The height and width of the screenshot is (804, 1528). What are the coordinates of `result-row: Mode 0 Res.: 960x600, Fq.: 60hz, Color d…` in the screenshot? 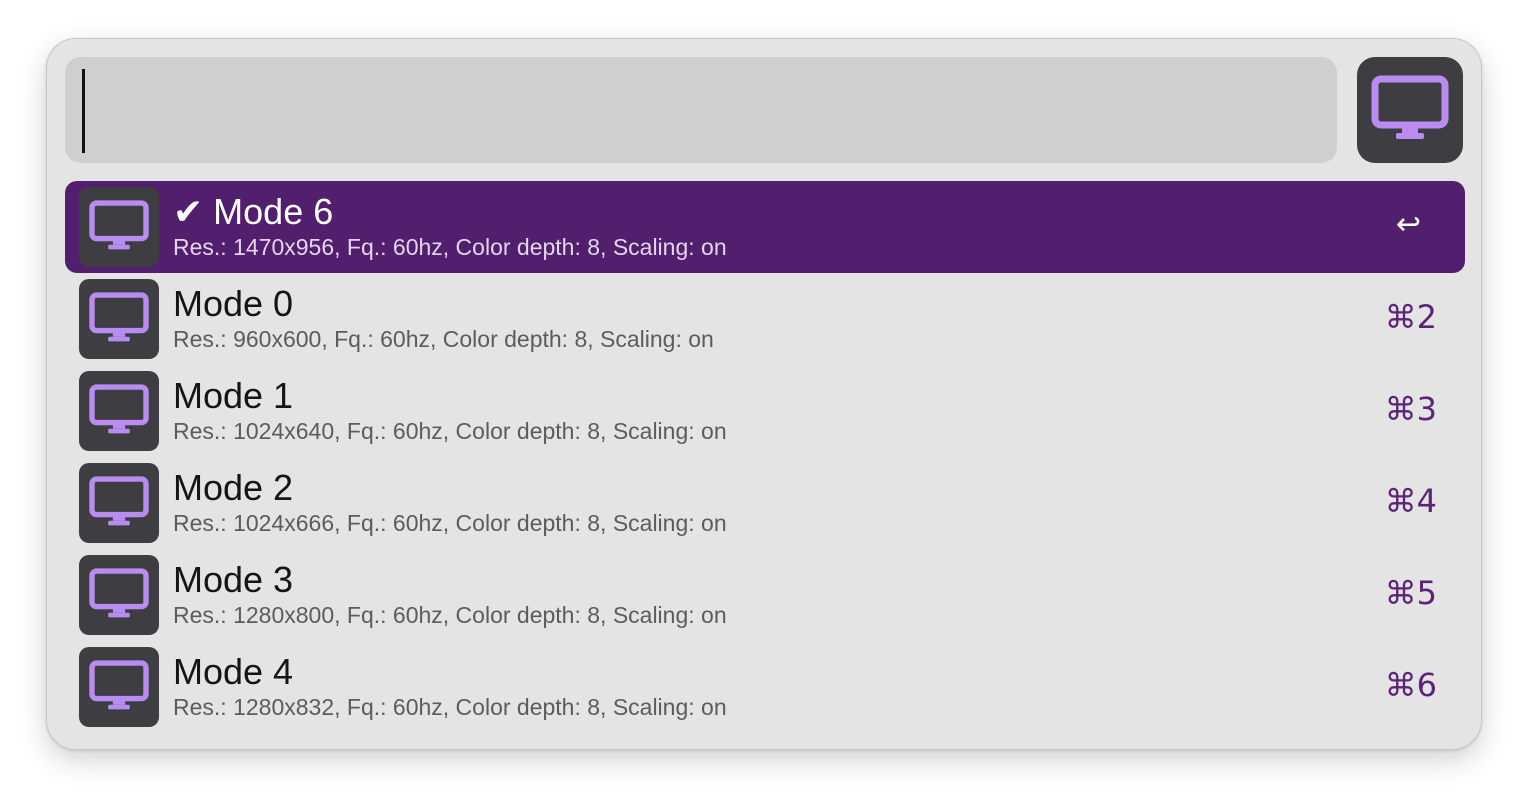 It's located at (765, 319).